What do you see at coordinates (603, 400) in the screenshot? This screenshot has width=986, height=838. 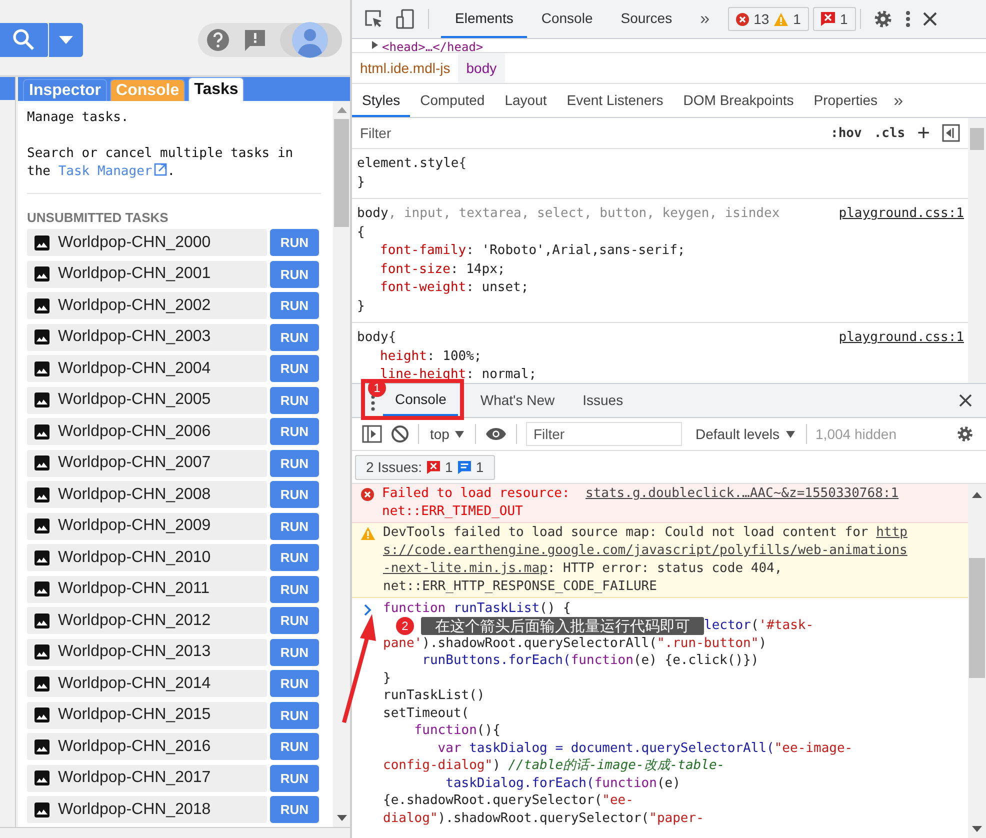 I see `drawer-tab: Issues` at bounding box center [603, 400].